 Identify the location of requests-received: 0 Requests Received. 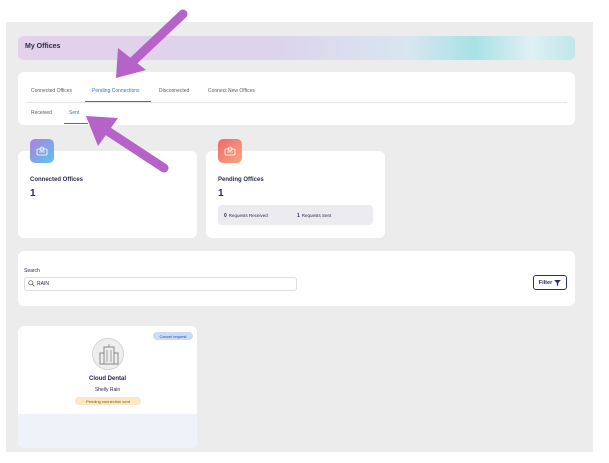
(246, 216).